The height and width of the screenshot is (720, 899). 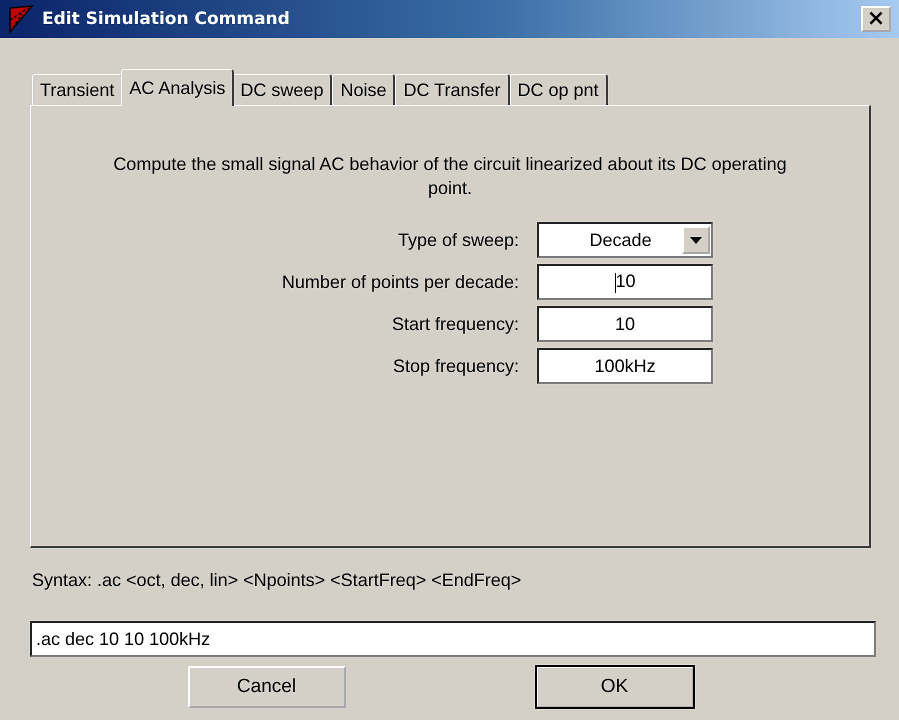 I want to click on field-label: Number of points per decade:, so click(x=401, y=282).